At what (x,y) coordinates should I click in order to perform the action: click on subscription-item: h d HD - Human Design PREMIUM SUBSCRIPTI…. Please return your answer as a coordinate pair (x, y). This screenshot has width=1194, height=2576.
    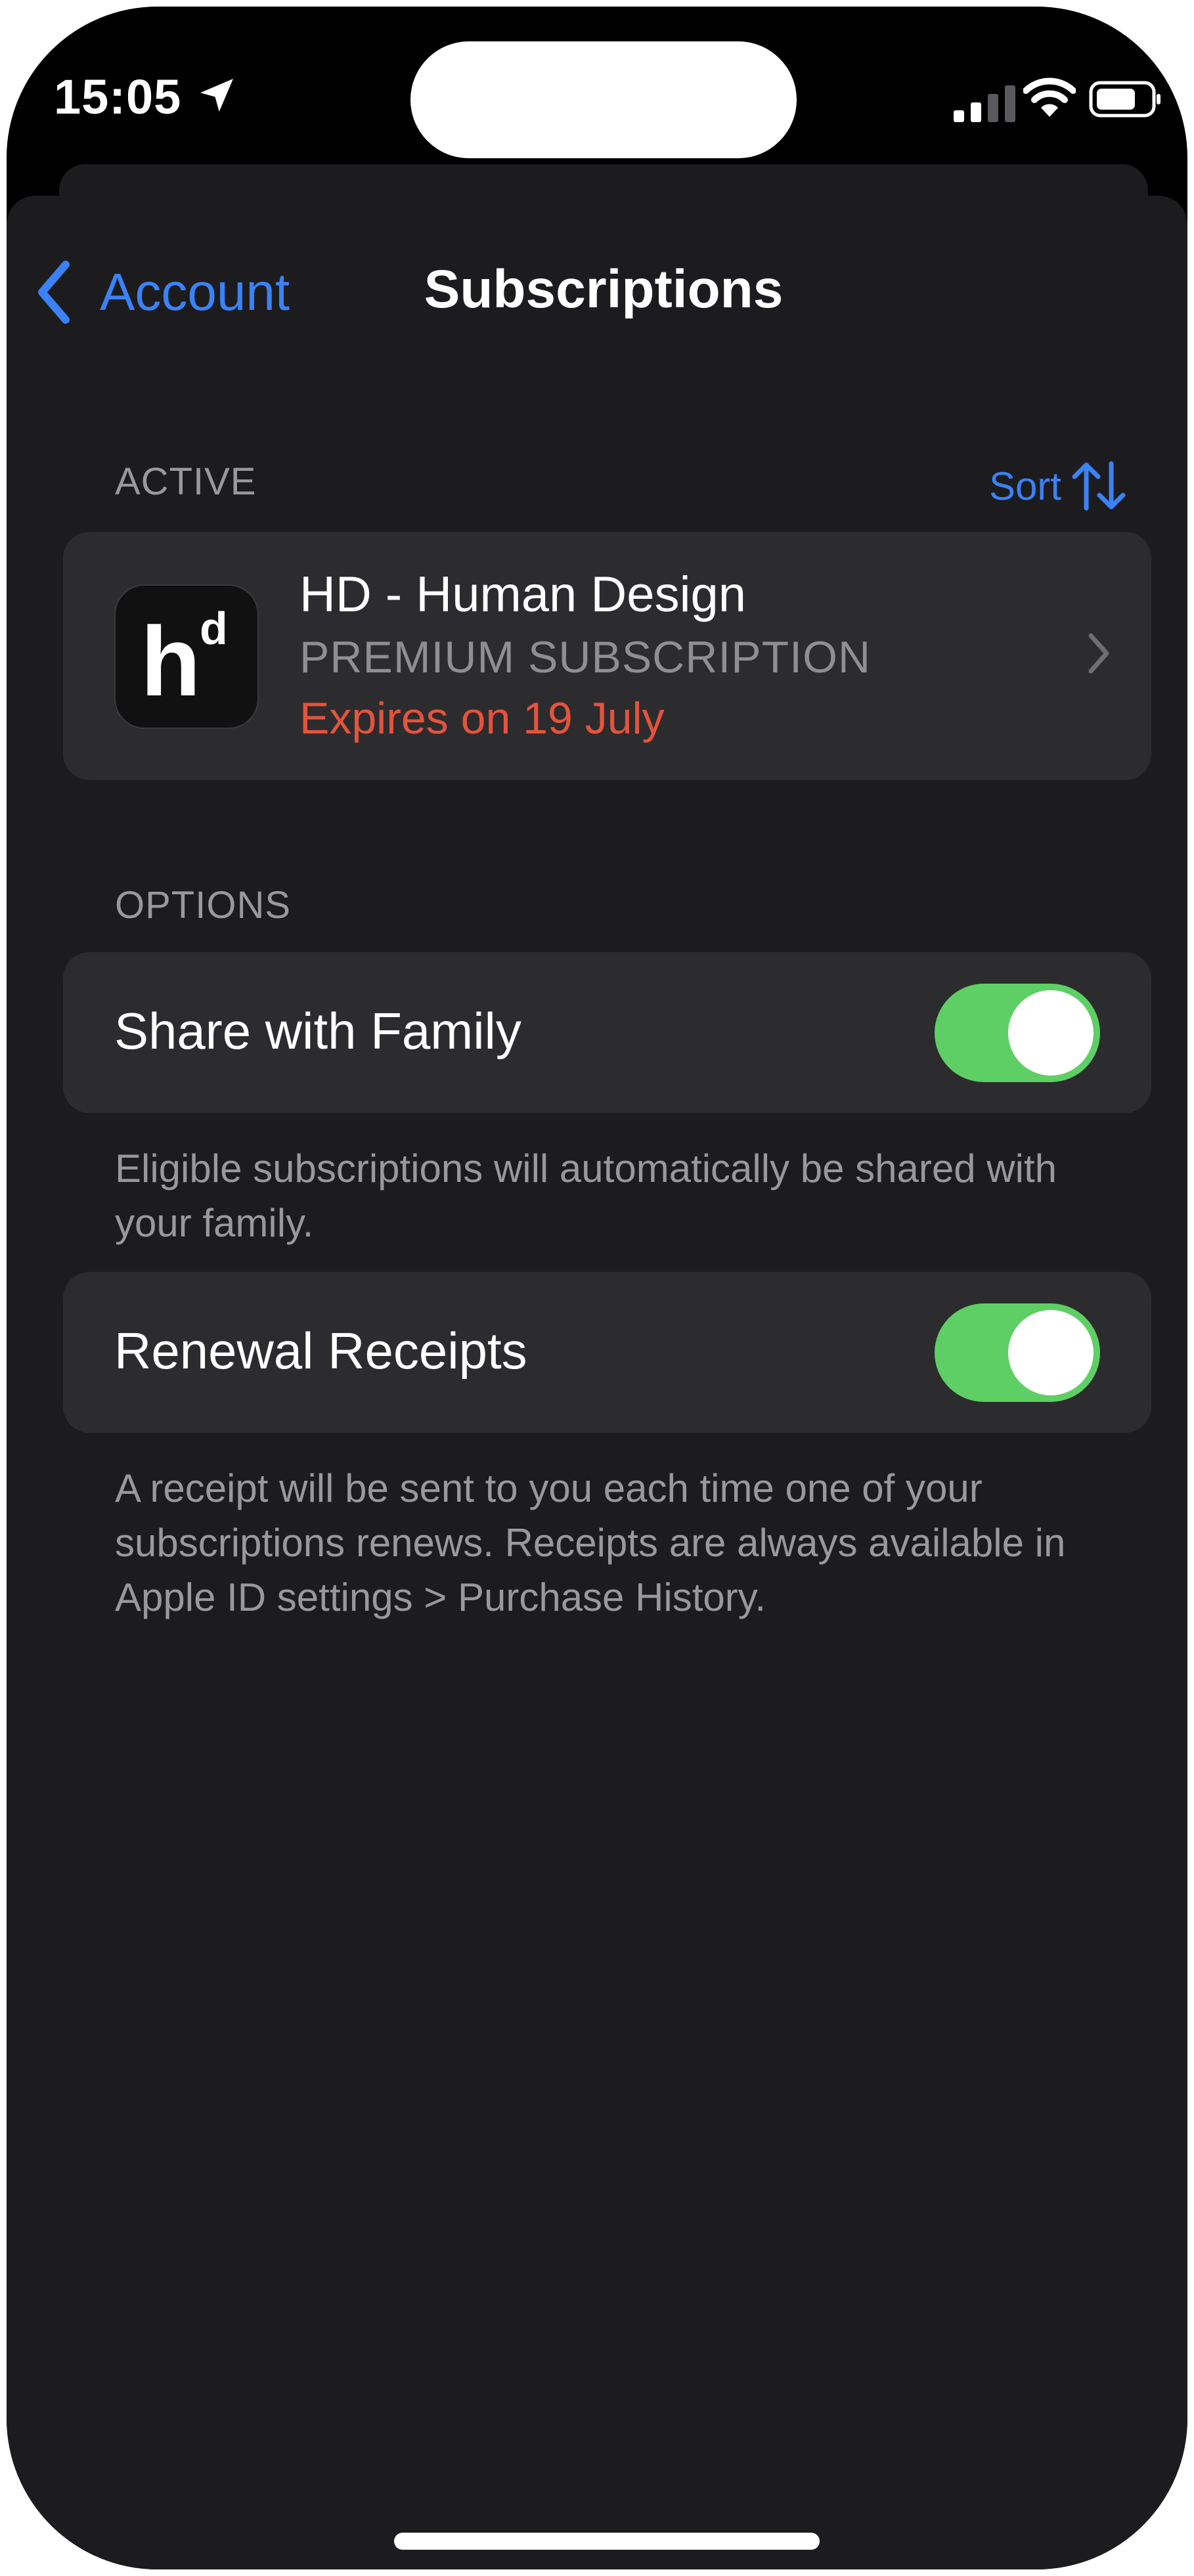
    Looking at the image, I should click on (607, 656).